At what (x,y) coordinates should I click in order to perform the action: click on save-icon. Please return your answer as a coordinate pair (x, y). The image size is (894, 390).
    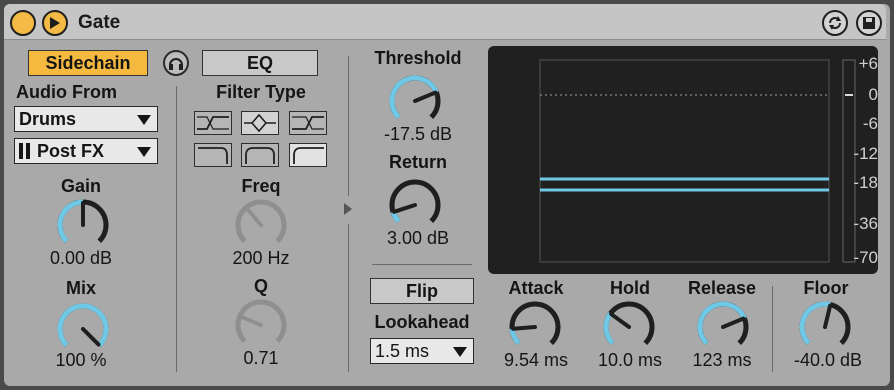
    Looking at the image, I should click on (869, 23).